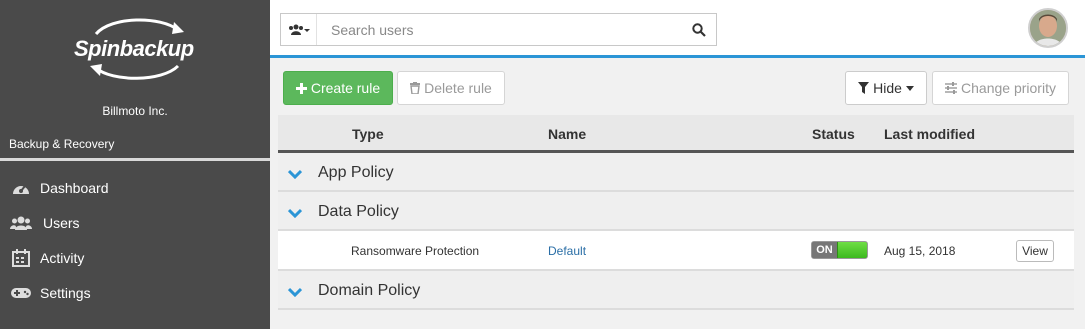 The image size is (1085, 329). I want to click on search-icon, so click(699, 29).